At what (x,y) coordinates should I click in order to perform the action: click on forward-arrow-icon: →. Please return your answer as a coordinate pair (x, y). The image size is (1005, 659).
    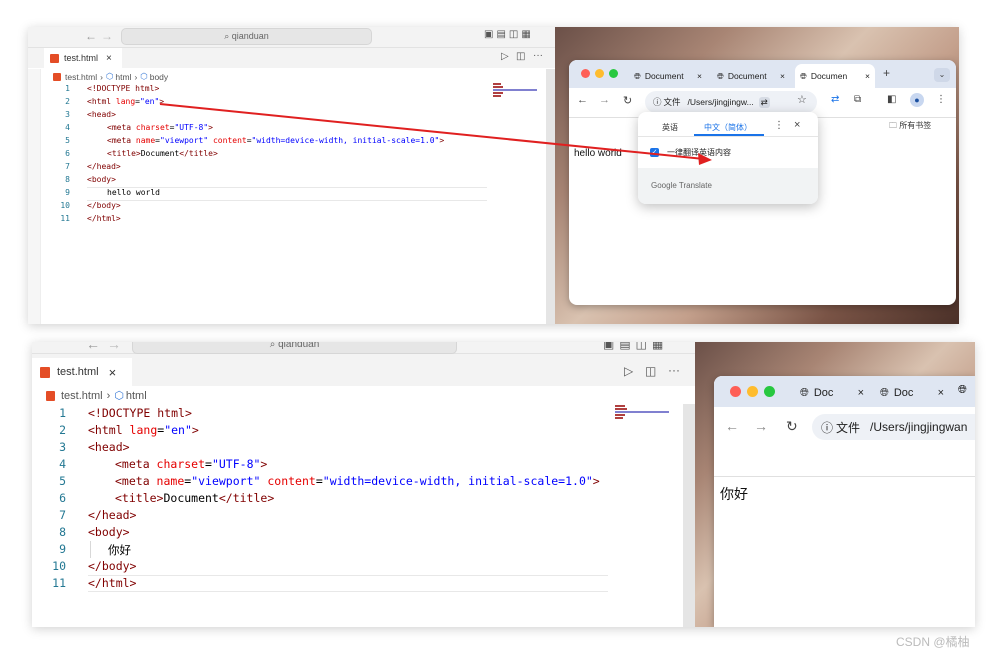
    Looking at the image, I should click on (761, 426).